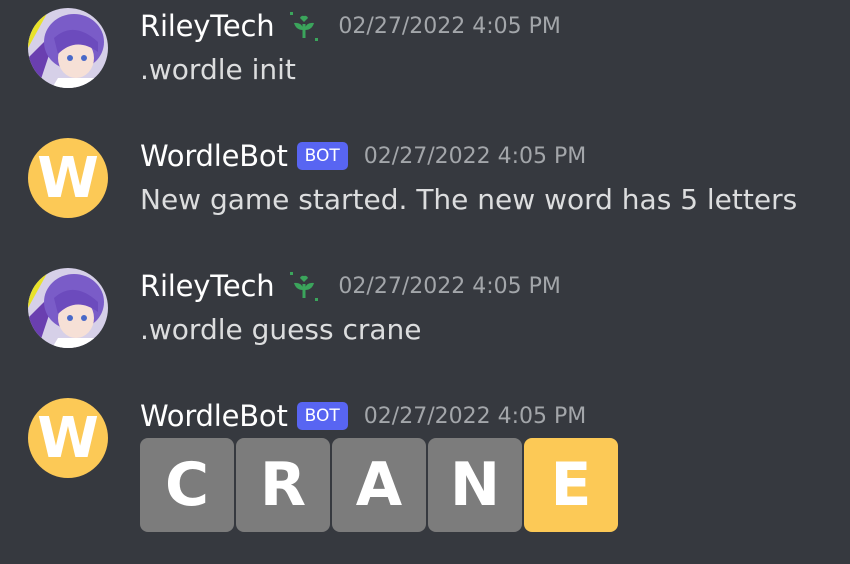  Describe the element at coordinates (283, 485) in the screenshot. I see `letter-tile: R` at that location.